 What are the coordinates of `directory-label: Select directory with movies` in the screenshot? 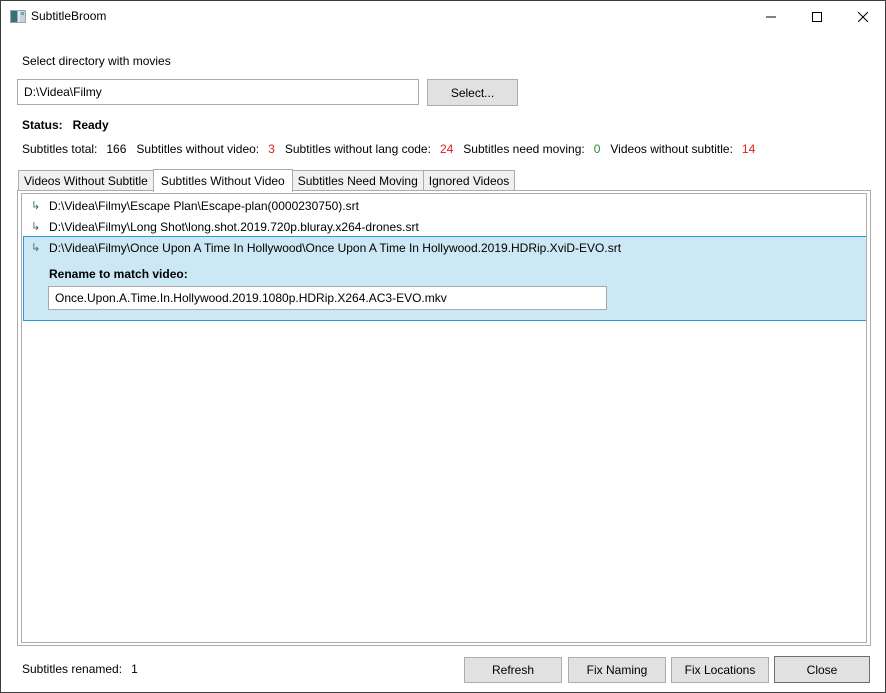 It's located at (96, 61).